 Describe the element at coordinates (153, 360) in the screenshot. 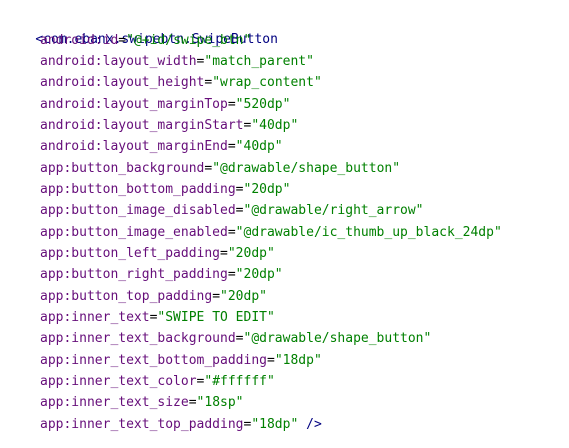

I see `attribute-name: app:inner_text_bottom_padding` at that location.